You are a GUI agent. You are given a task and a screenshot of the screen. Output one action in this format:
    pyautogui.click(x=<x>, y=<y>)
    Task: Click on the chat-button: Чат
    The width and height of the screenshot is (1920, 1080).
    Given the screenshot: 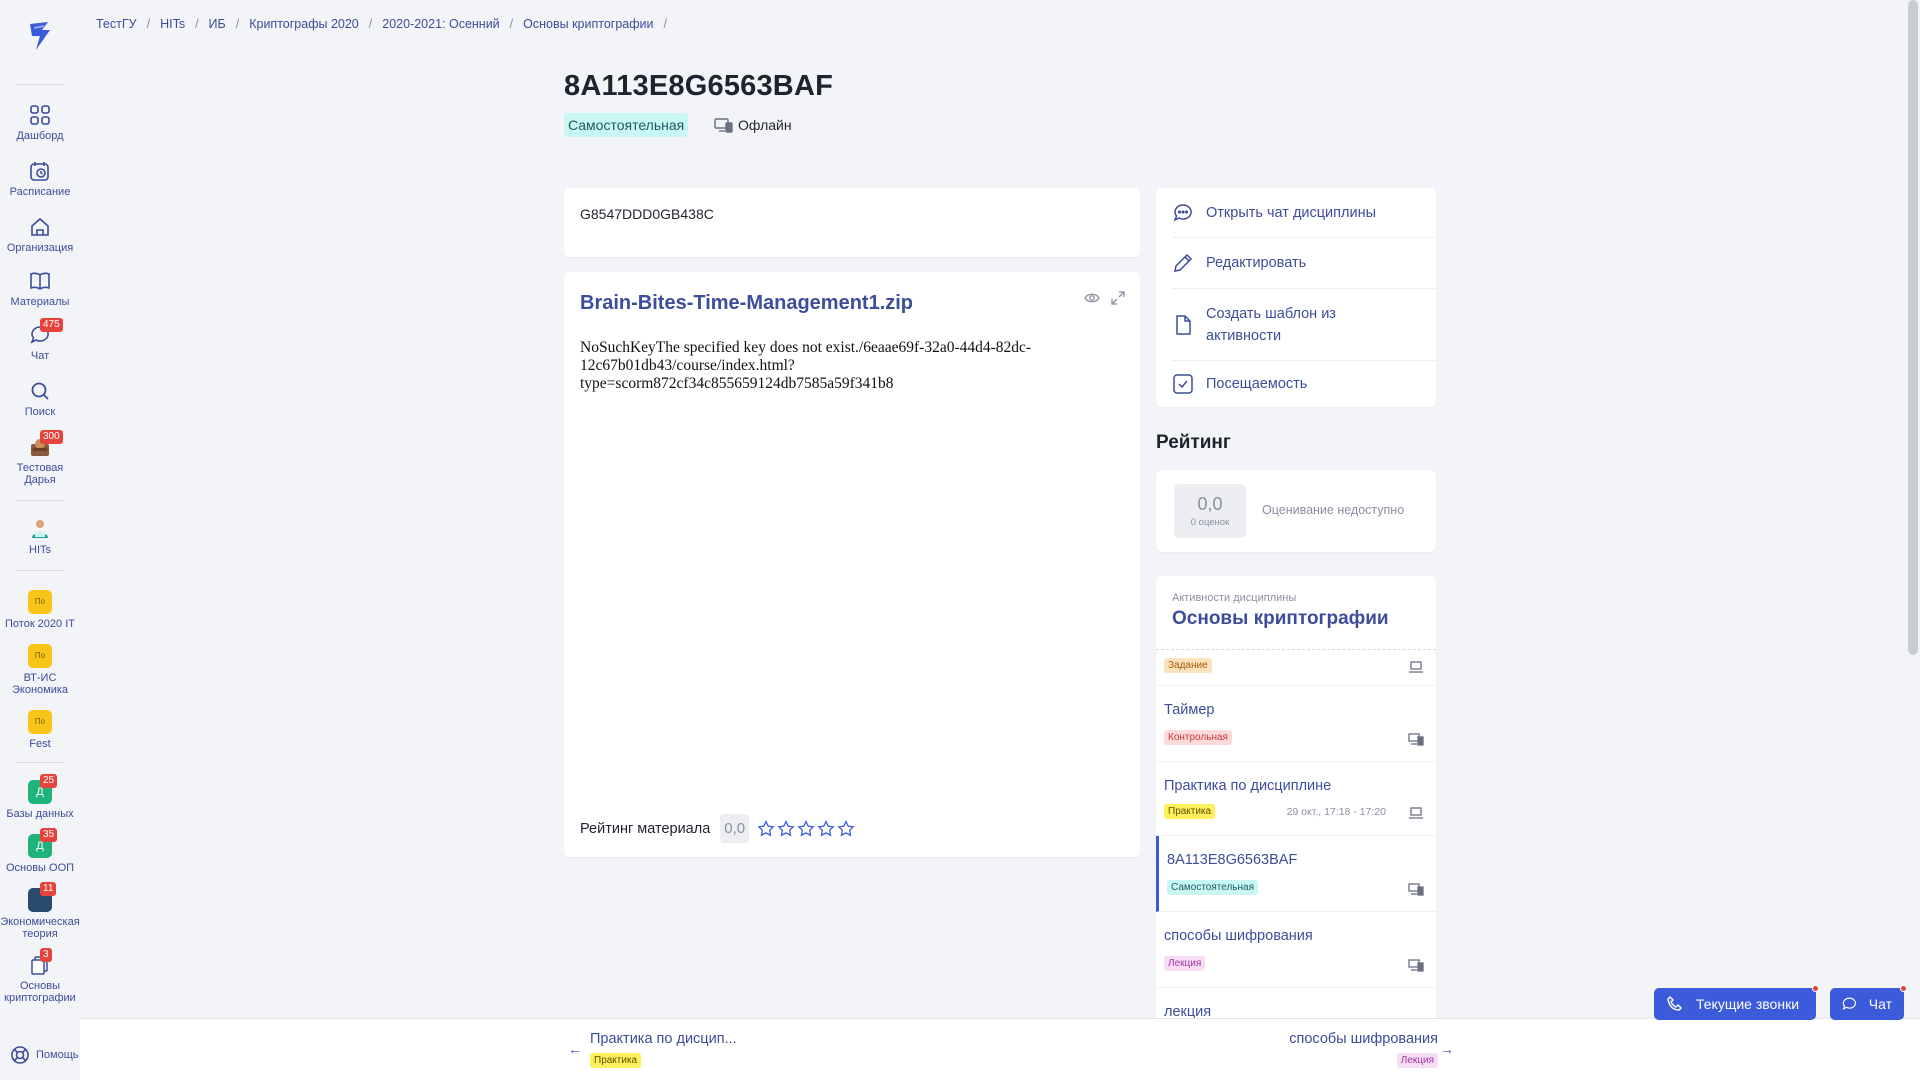 What is the action you would take?
    pyautogui.click(x=1868, y=1002)
    